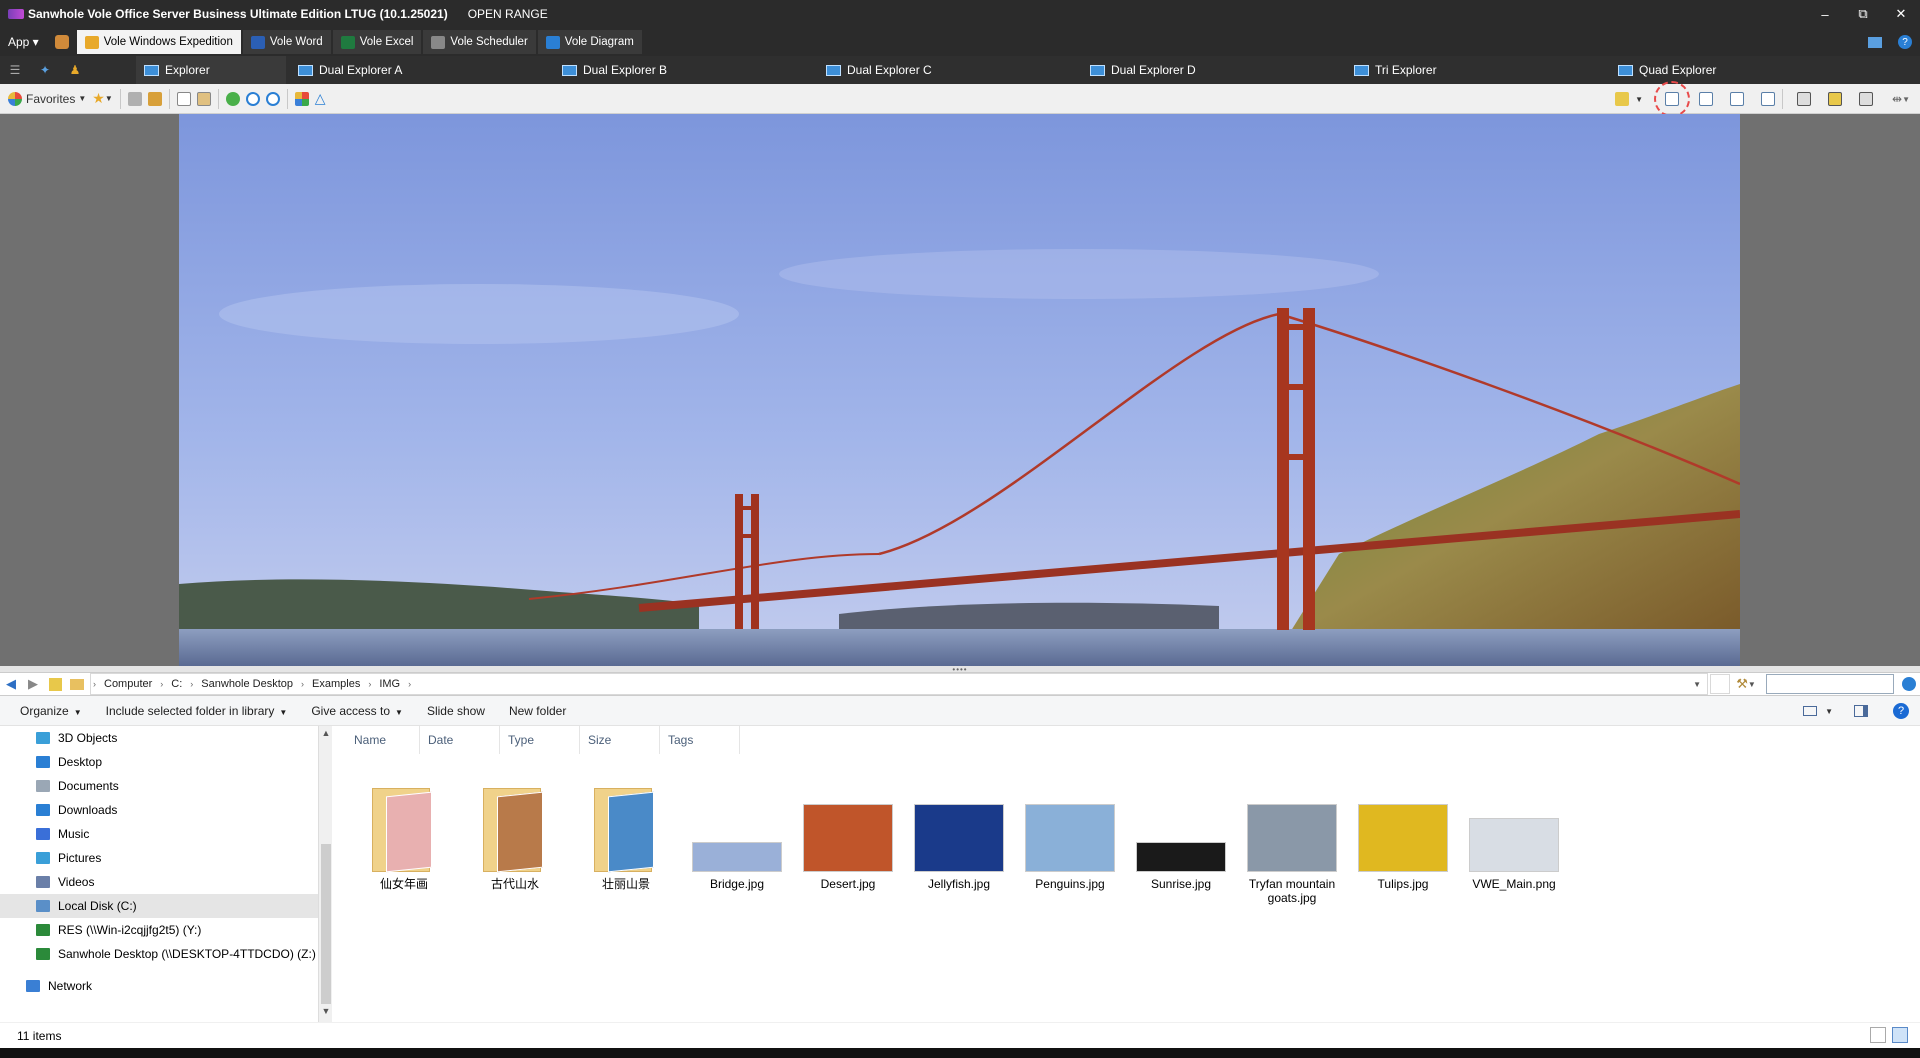 The image size is (1920, 1058). What do you see at coordinates (128, 684) in the screenshot?
I see `crumb-computer: Computer` at bounding box center [128, 684].